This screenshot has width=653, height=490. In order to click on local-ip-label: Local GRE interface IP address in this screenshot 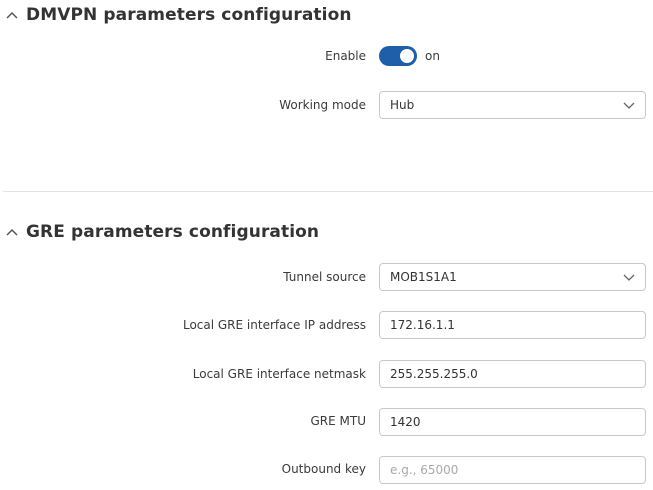, I will do `click(274, 325)`.